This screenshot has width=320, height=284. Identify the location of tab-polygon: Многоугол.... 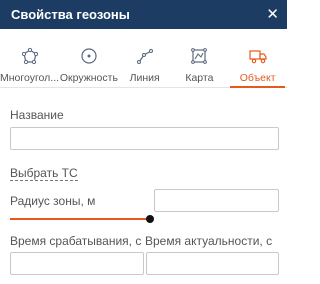
(29, 64).